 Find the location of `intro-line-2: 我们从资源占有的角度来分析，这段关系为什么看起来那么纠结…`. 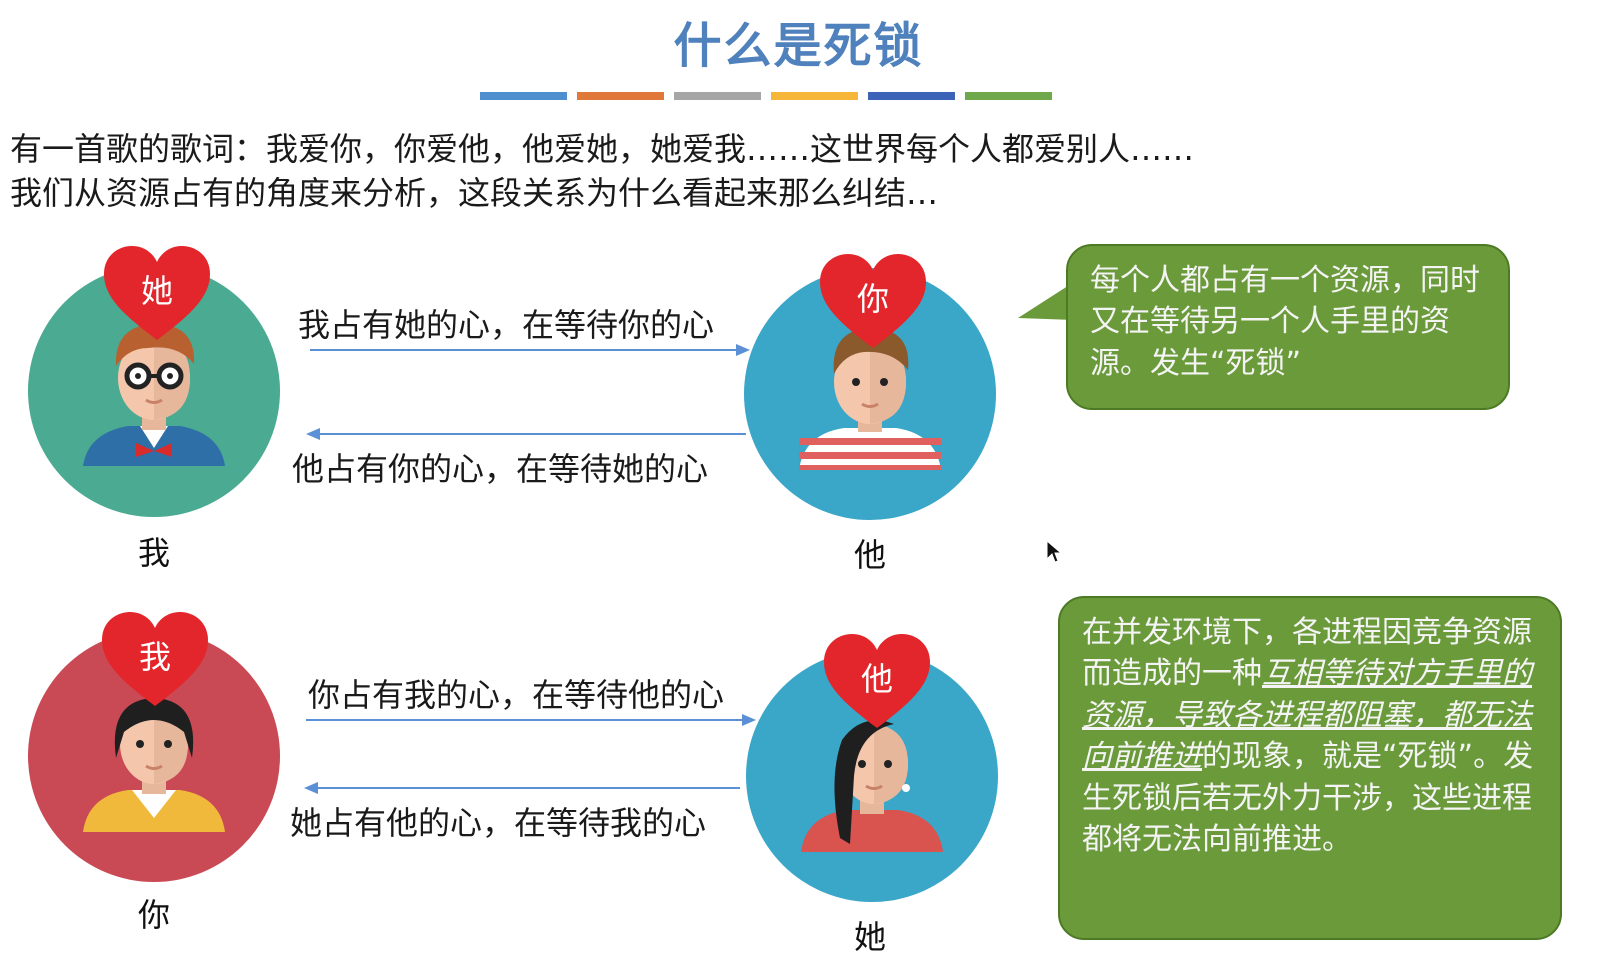

intro-line-2: 我们从资源占有的角度来分析，这段关系为什么看起来那么纠结… is located at coordinates (474, 193).